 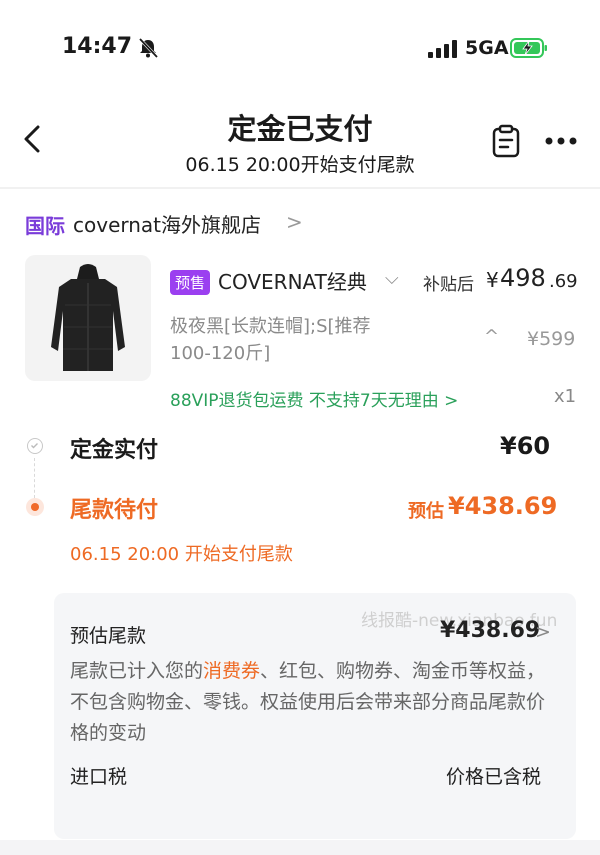 I want to click on balance-start-note: 06.15 20:00 开始支付尾款, so click(x=181, y=554).